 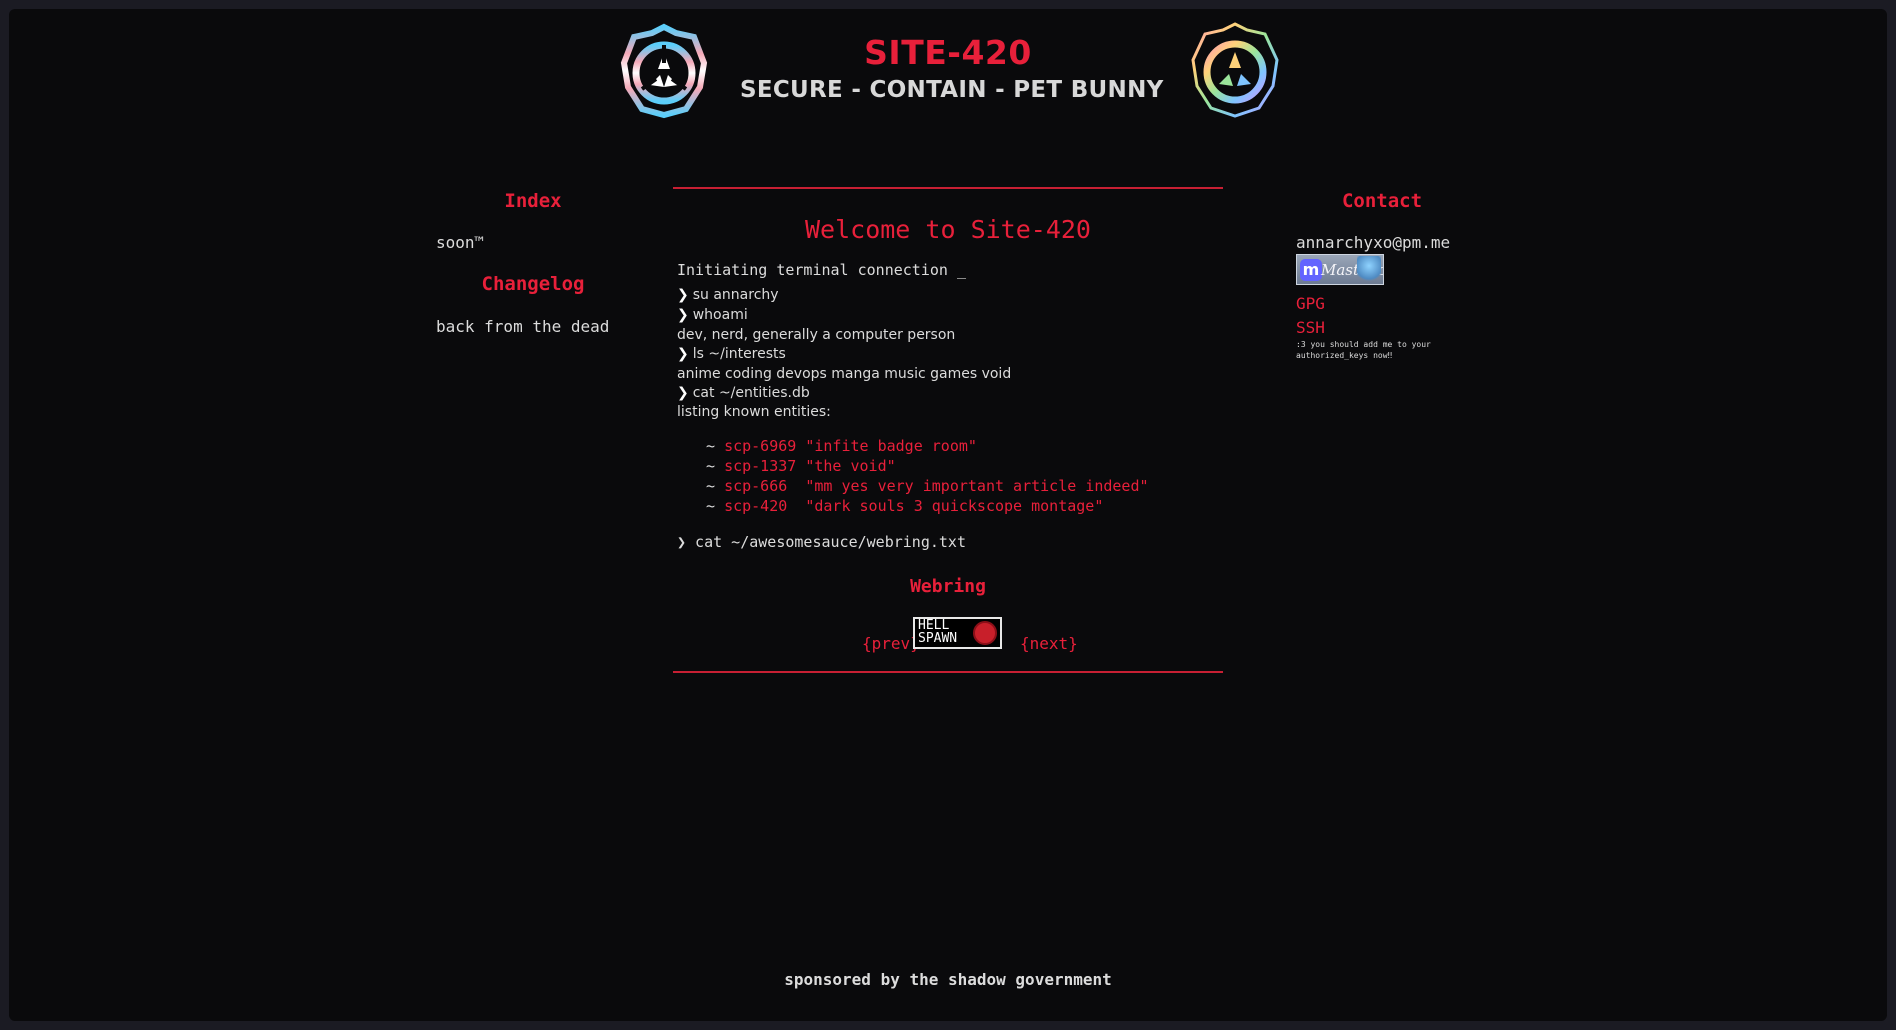 What do you see at coordinates (760, 506) in the screenshot?
I see `entity-link: scp-420` at bounding box center [760, 506].